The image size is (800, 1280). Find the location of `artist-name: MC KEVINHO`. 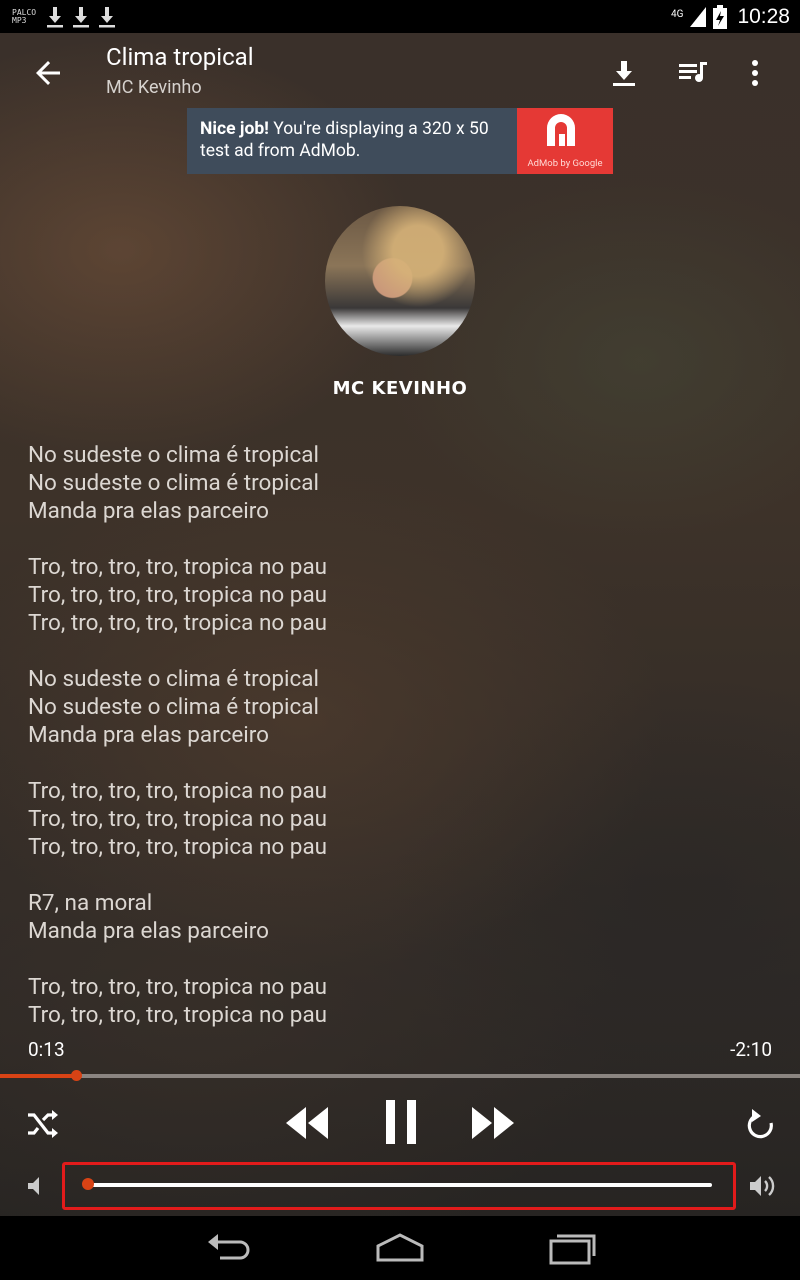

artist-name: MC KEVINHO is located at coordinates (400, 388).